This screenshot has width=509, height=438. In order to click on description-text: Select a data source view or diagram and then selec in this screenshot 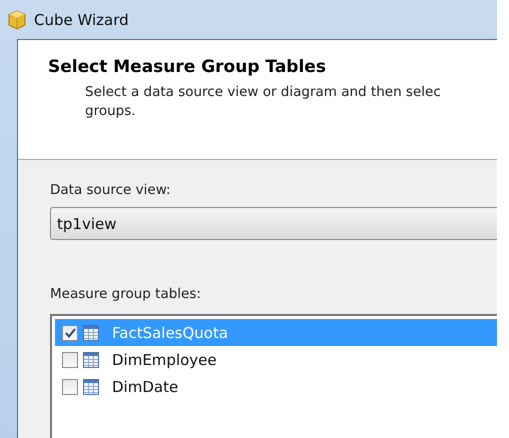, I will do `click(263, 92)`.